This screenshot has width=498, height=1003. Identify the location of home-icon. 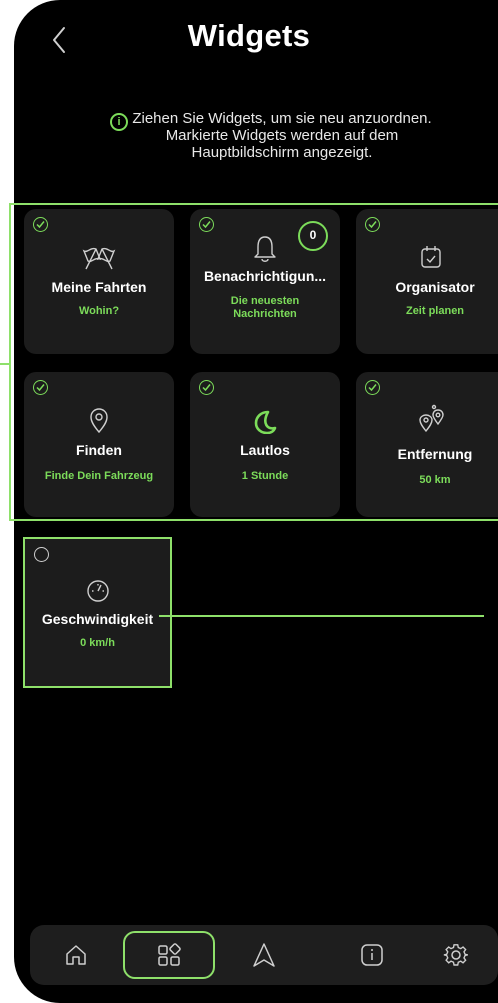
(76, 955).